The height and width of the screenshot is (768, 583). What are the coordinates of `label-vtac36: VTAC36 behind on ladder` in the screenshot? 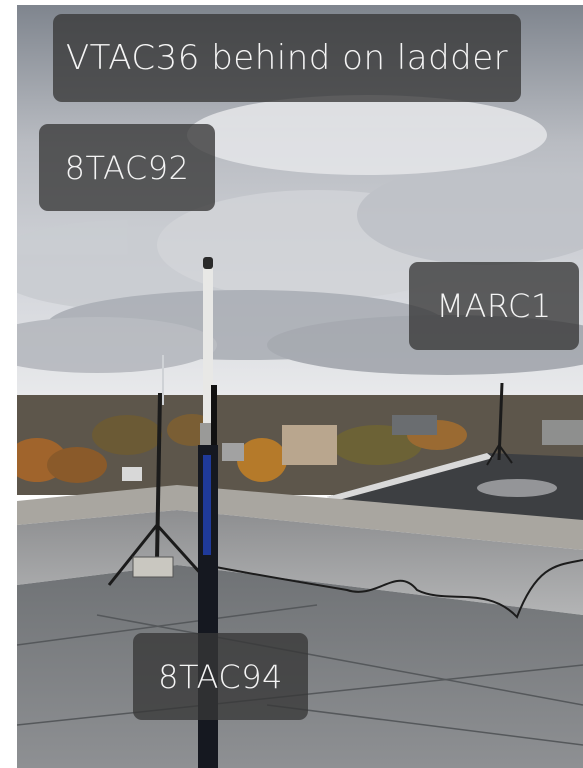 It's located at (287, 58).